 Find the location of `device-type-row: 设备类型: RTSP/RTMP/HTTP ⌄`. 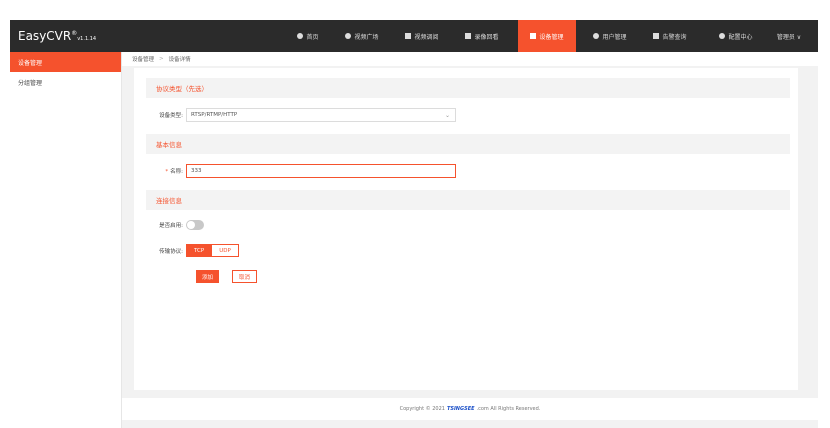

device-type-row: 设备类型: RTSP/RTMP/HTTP ⌄ is located at coordinates (295, 115).